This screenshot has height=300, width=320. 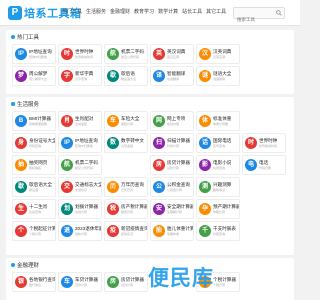 What do you see at coordinates (34, 209) in the screenshot?
I see `tool-tile: 生十二生肖 生肖查询` at bounding box center [34, 209].